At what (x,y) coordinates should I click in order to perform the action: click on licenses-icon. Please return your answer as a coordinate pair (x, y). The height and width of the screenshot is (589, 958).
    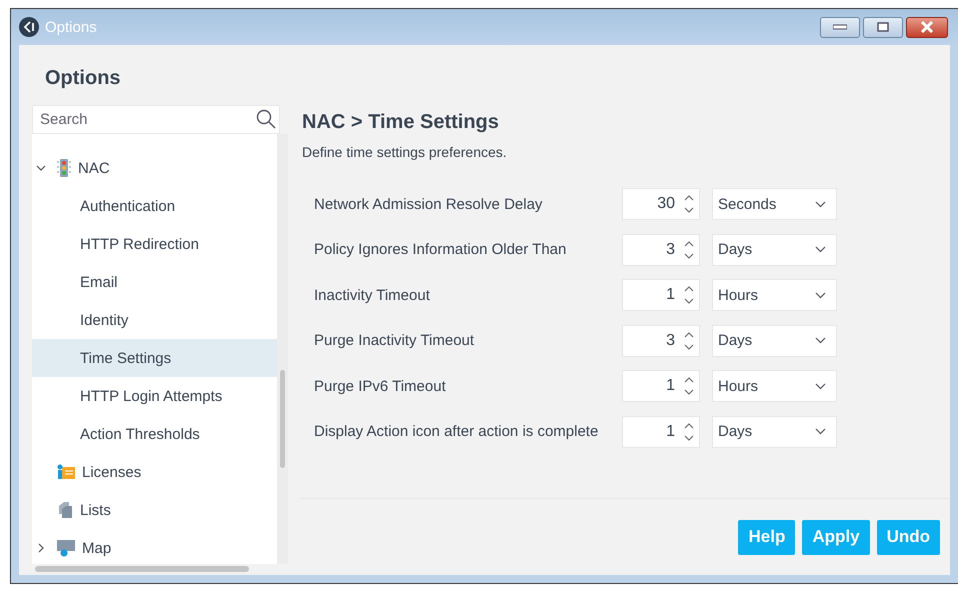
    Looking at the image, I should click on (66, 472).